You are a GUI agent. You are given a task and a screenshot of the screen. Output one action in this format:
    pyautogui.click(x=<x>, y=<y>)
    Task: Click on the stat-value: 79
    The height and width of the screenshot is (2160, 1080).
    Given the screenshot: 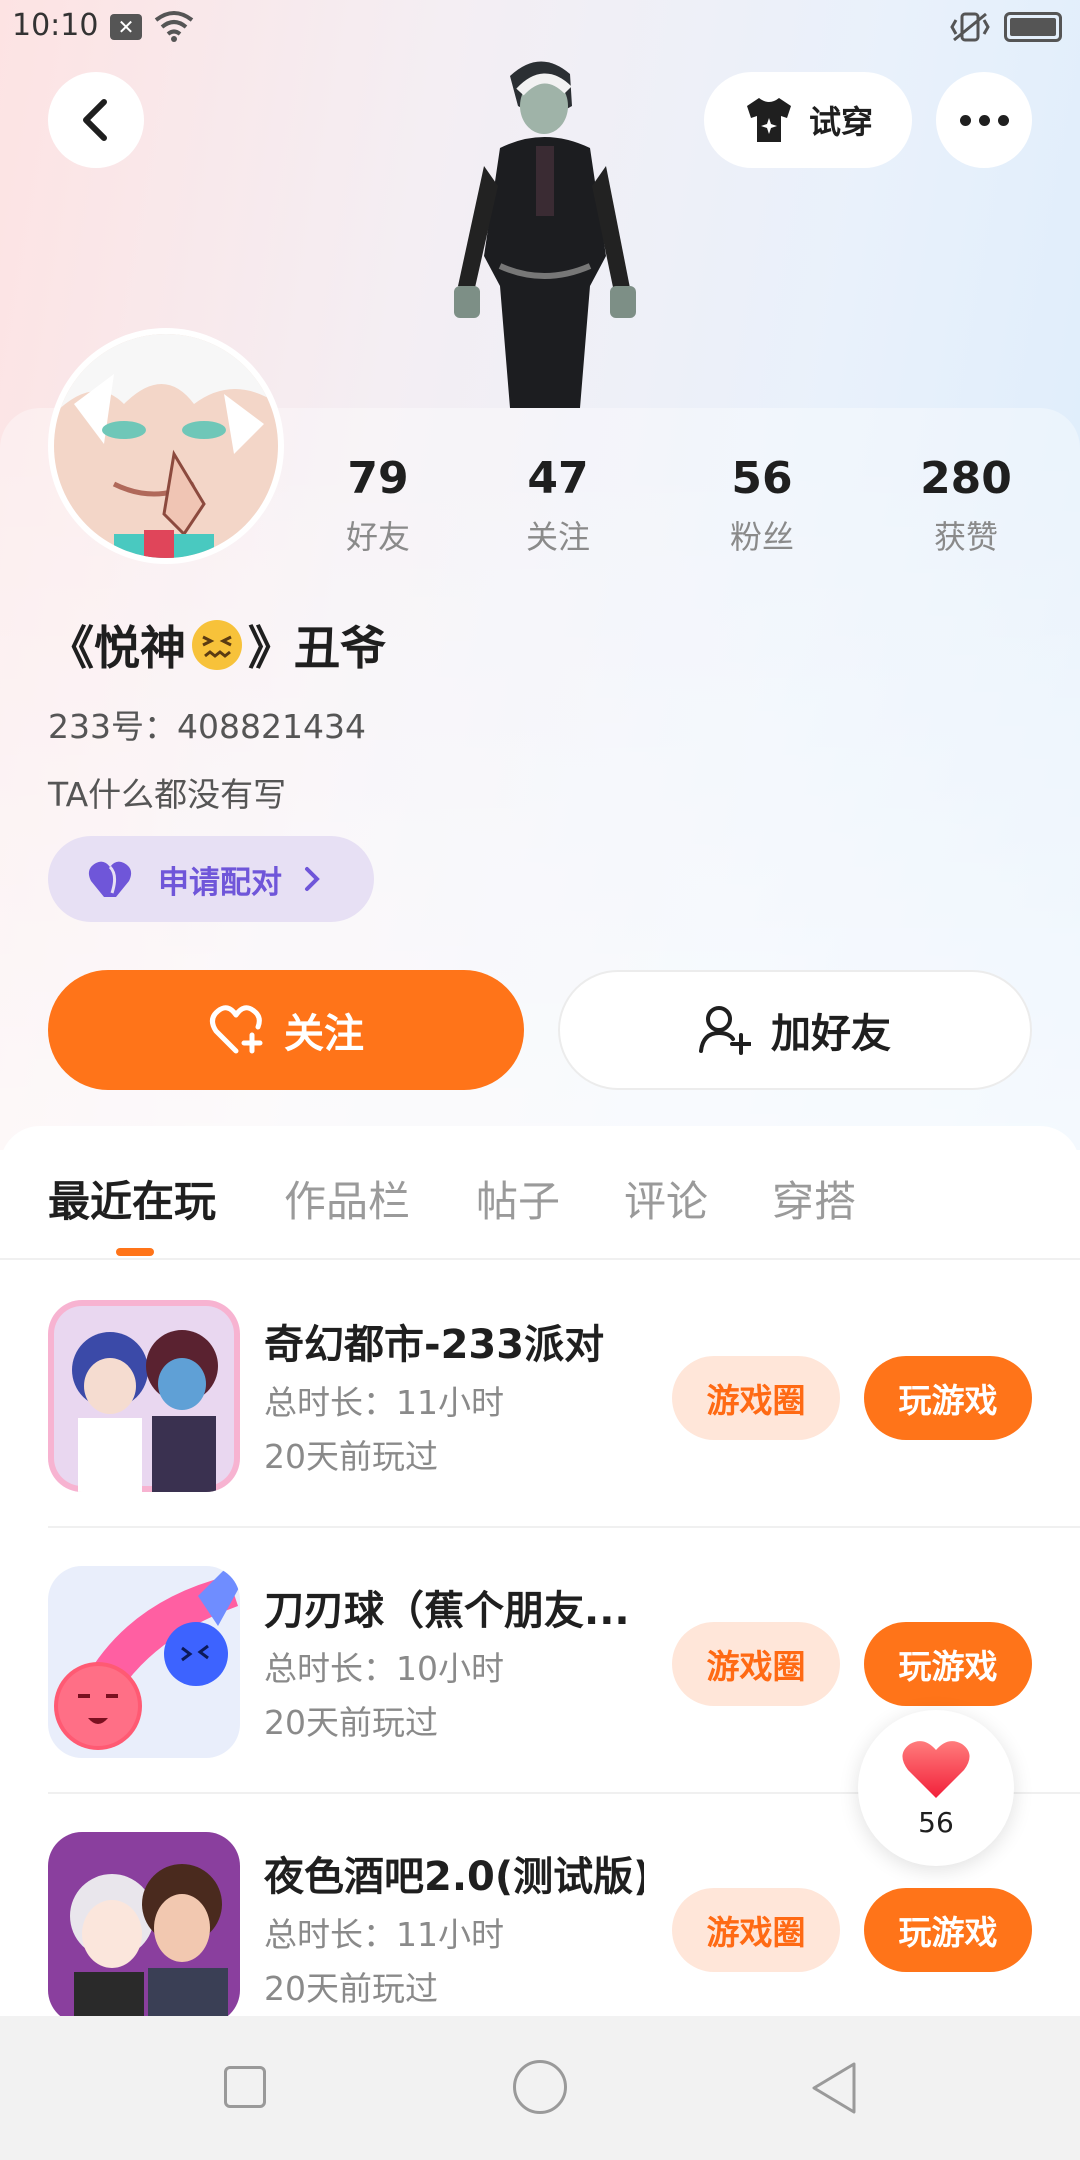 What is the action you would take?
    pyautogui.click(x=378, y=478)
    